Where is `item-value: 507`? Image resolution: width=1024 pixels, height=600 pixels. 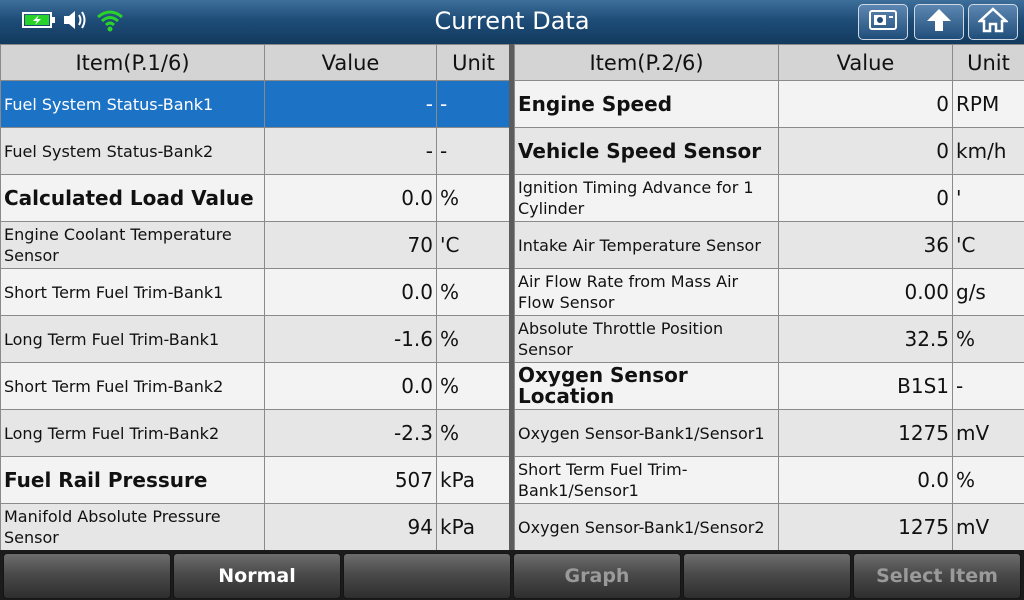 item-value: 507 is located at coordinates (350, 480).